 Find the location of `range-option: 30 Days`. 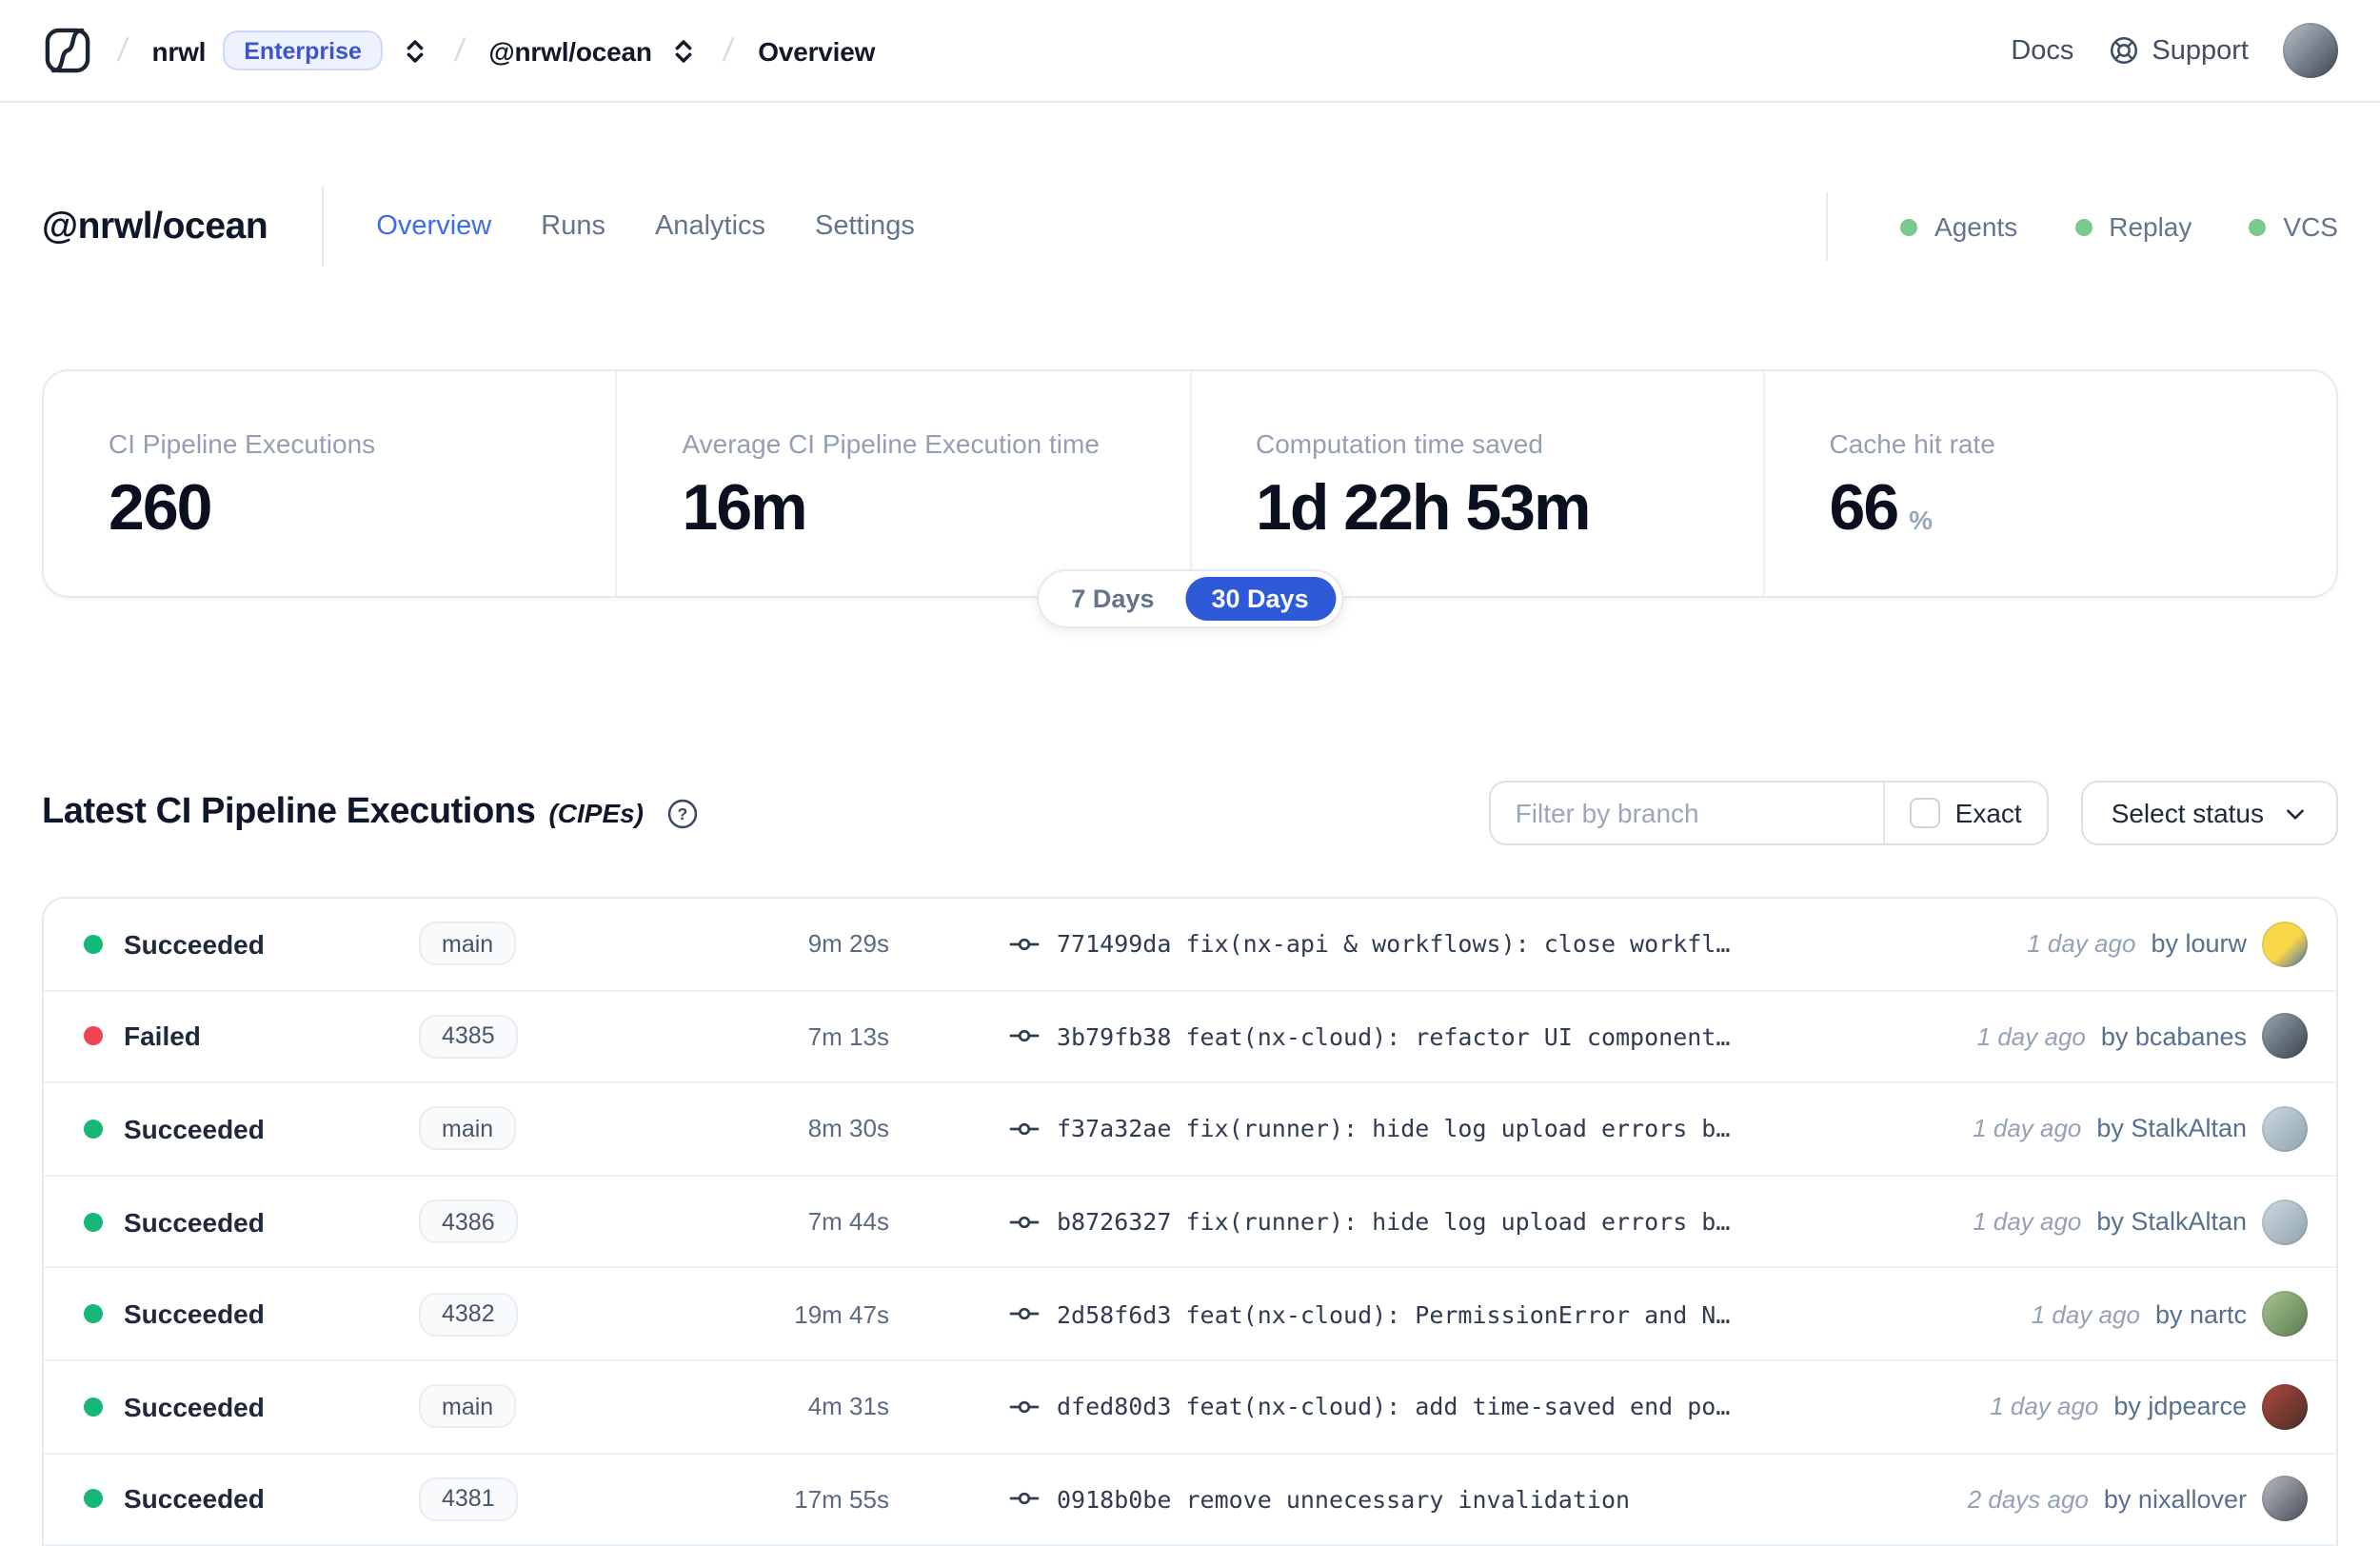

range-option: 30 Days is located at coordinates (1260, 599).